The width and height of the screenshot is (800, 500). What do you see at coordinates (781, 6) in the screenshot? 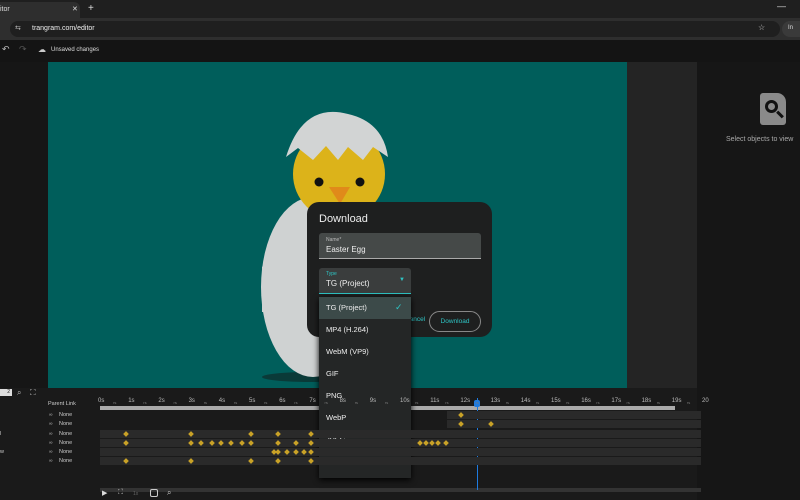
I see `minimize-button: —` at bounding box center [781, 6].